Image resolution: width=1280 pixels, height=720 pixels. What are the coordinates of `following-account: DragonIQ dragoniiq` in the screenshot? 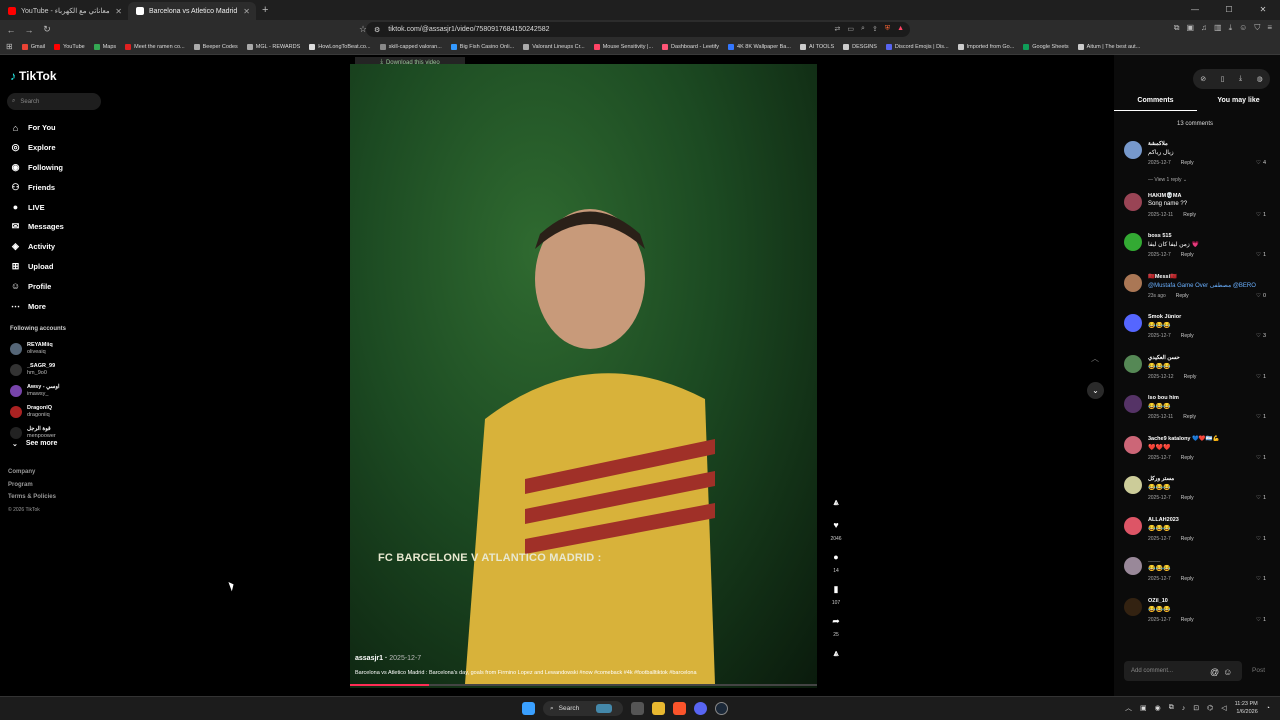 It's located at (35, 411).